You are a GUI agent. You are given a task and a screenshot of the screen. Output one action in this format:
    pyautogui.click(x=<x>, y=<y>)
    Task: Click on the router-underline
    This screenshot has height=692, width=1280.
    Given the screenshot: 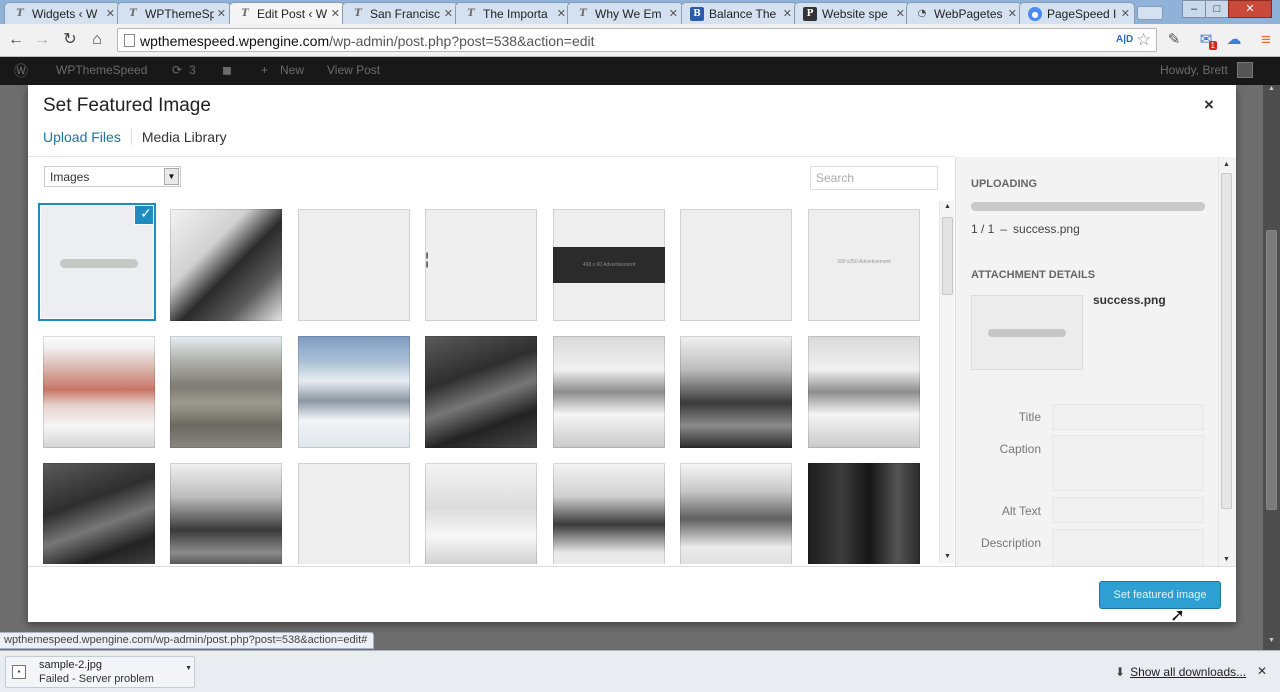 What is the action you would take?
    pyautogui.click(x=491, y=156)
    